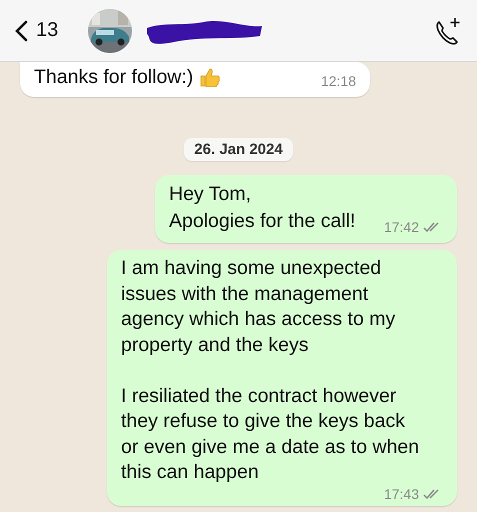 Image resolution: width=477 pixels, height=512 pixels. Describe the element at coordinates (401, 494) in the screenshot. I see `message-time: 17:43` at that location.